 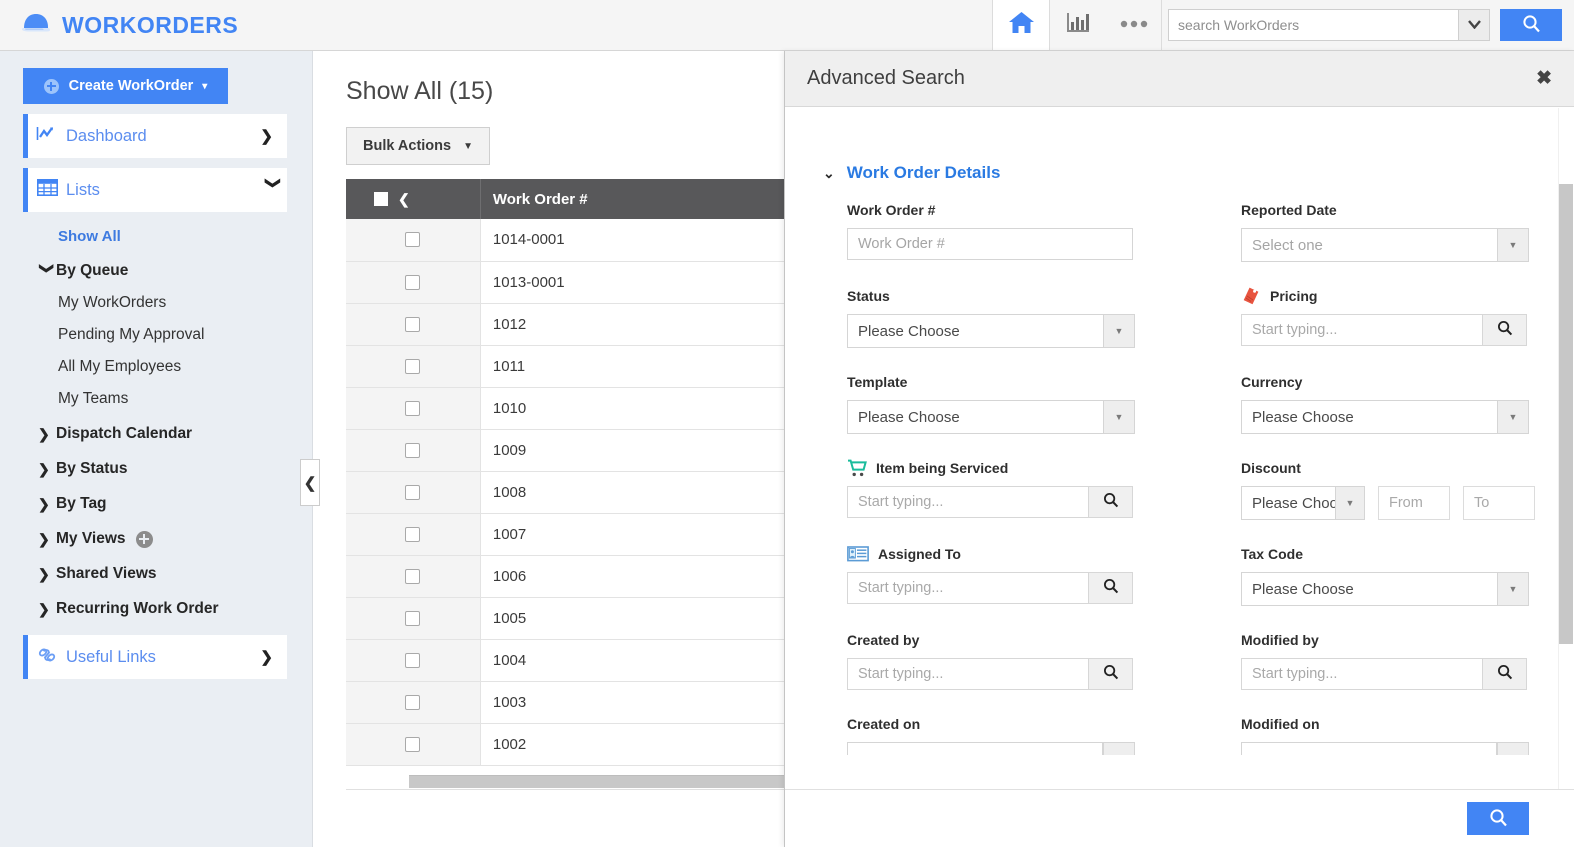 What do you see at coordinates (1078, 25) in the screenshot?
I see `reports-button` at bounding box center [1078, 25].